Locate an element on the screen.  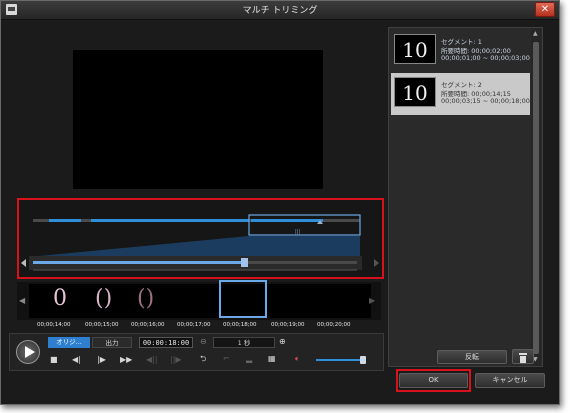
volume-icon: 🔈︎ is located at coordinates (297, 359).